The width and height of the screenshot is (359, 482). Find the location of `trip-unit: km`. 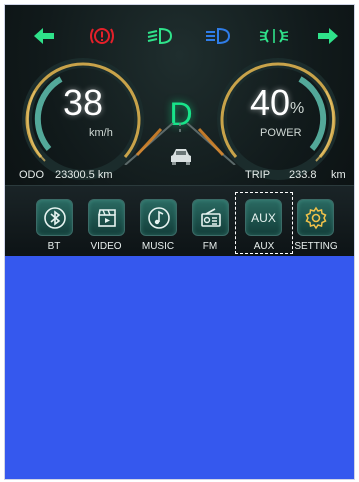

trip-unit: km is located at coordinates (338, 175).